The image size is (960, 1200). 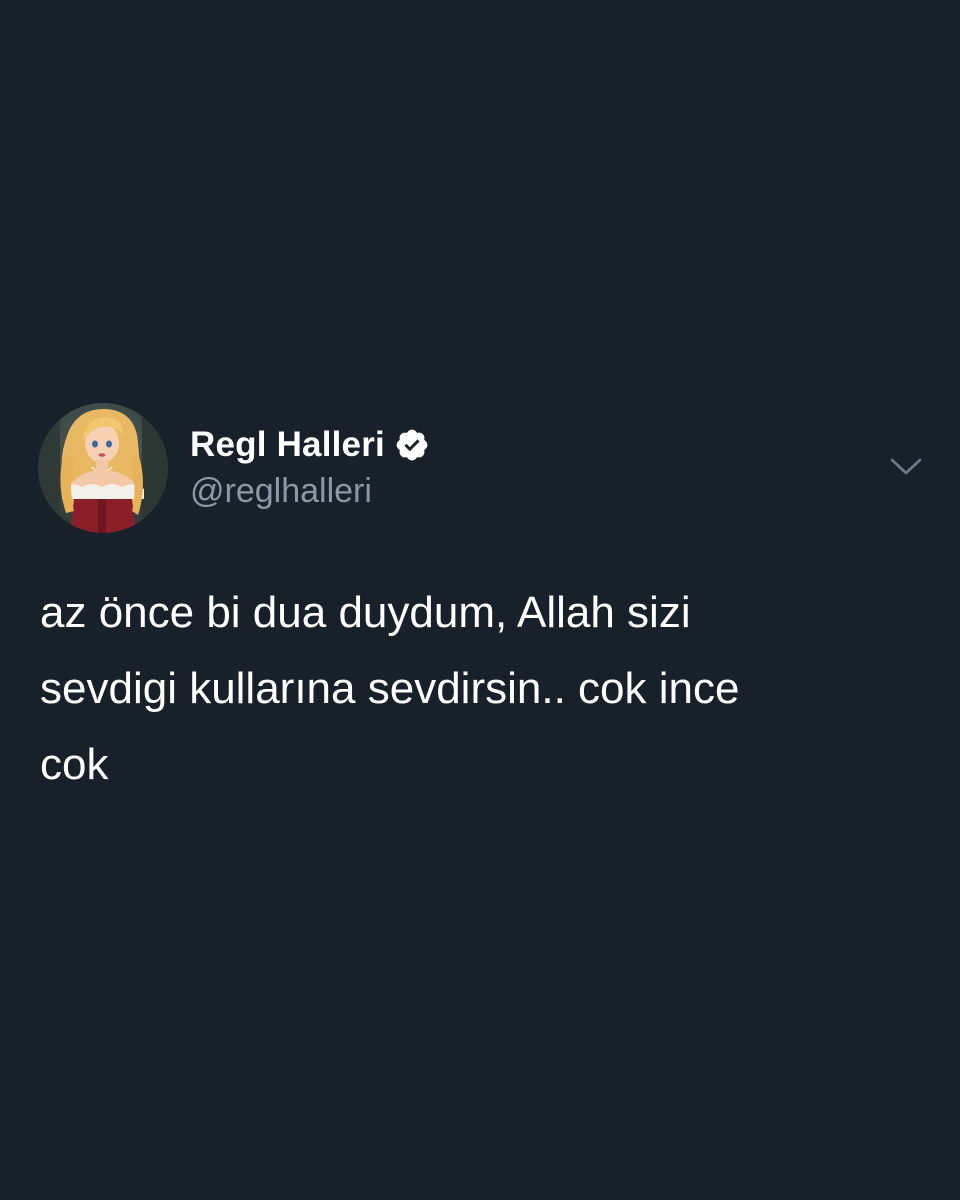 I want to click on chevron-down-icon, so click(x=906, y=466).